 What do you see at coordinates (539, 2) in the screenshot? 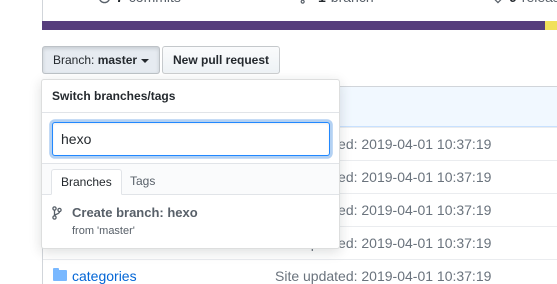
I see `releases-label: releases` at bounding box center [539, 2].